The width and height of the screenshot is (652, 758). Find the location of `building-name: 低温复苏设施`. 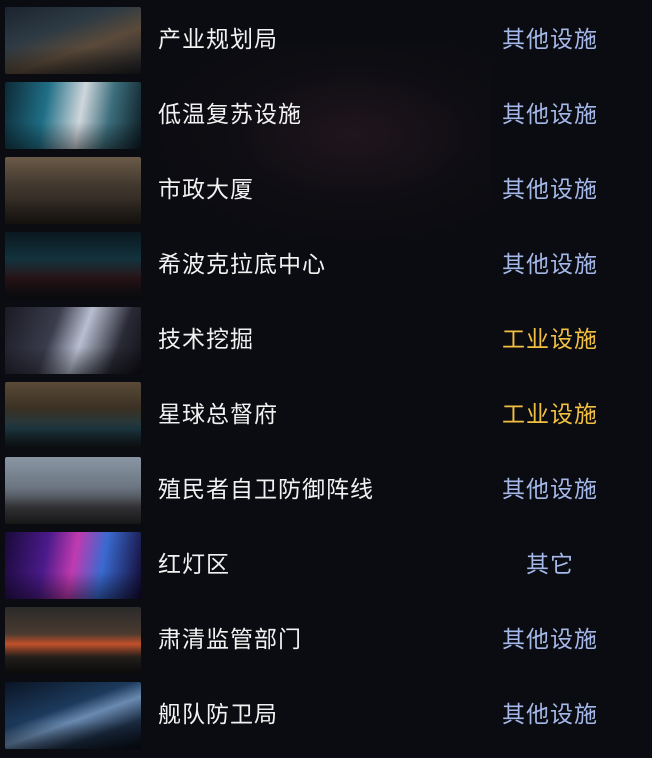

building-name: 低温复苏设施 is located at coordinates (230, 115).